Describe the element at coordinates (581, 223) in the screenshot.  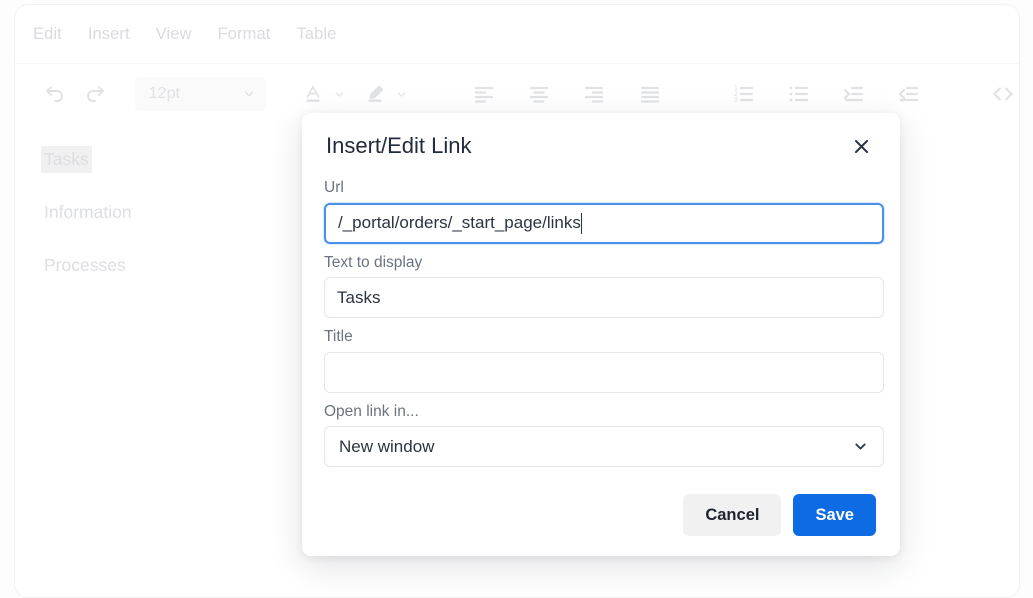
I see `text-cursor` at that location.